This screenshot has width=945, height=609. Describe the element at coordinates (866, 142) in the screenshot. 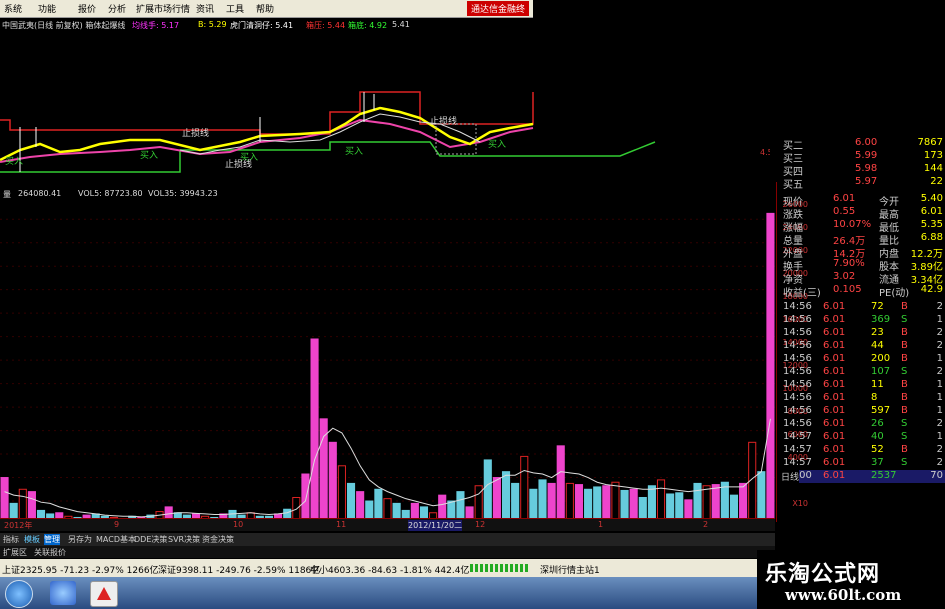

I see `bid-price: 6.00` at that location.